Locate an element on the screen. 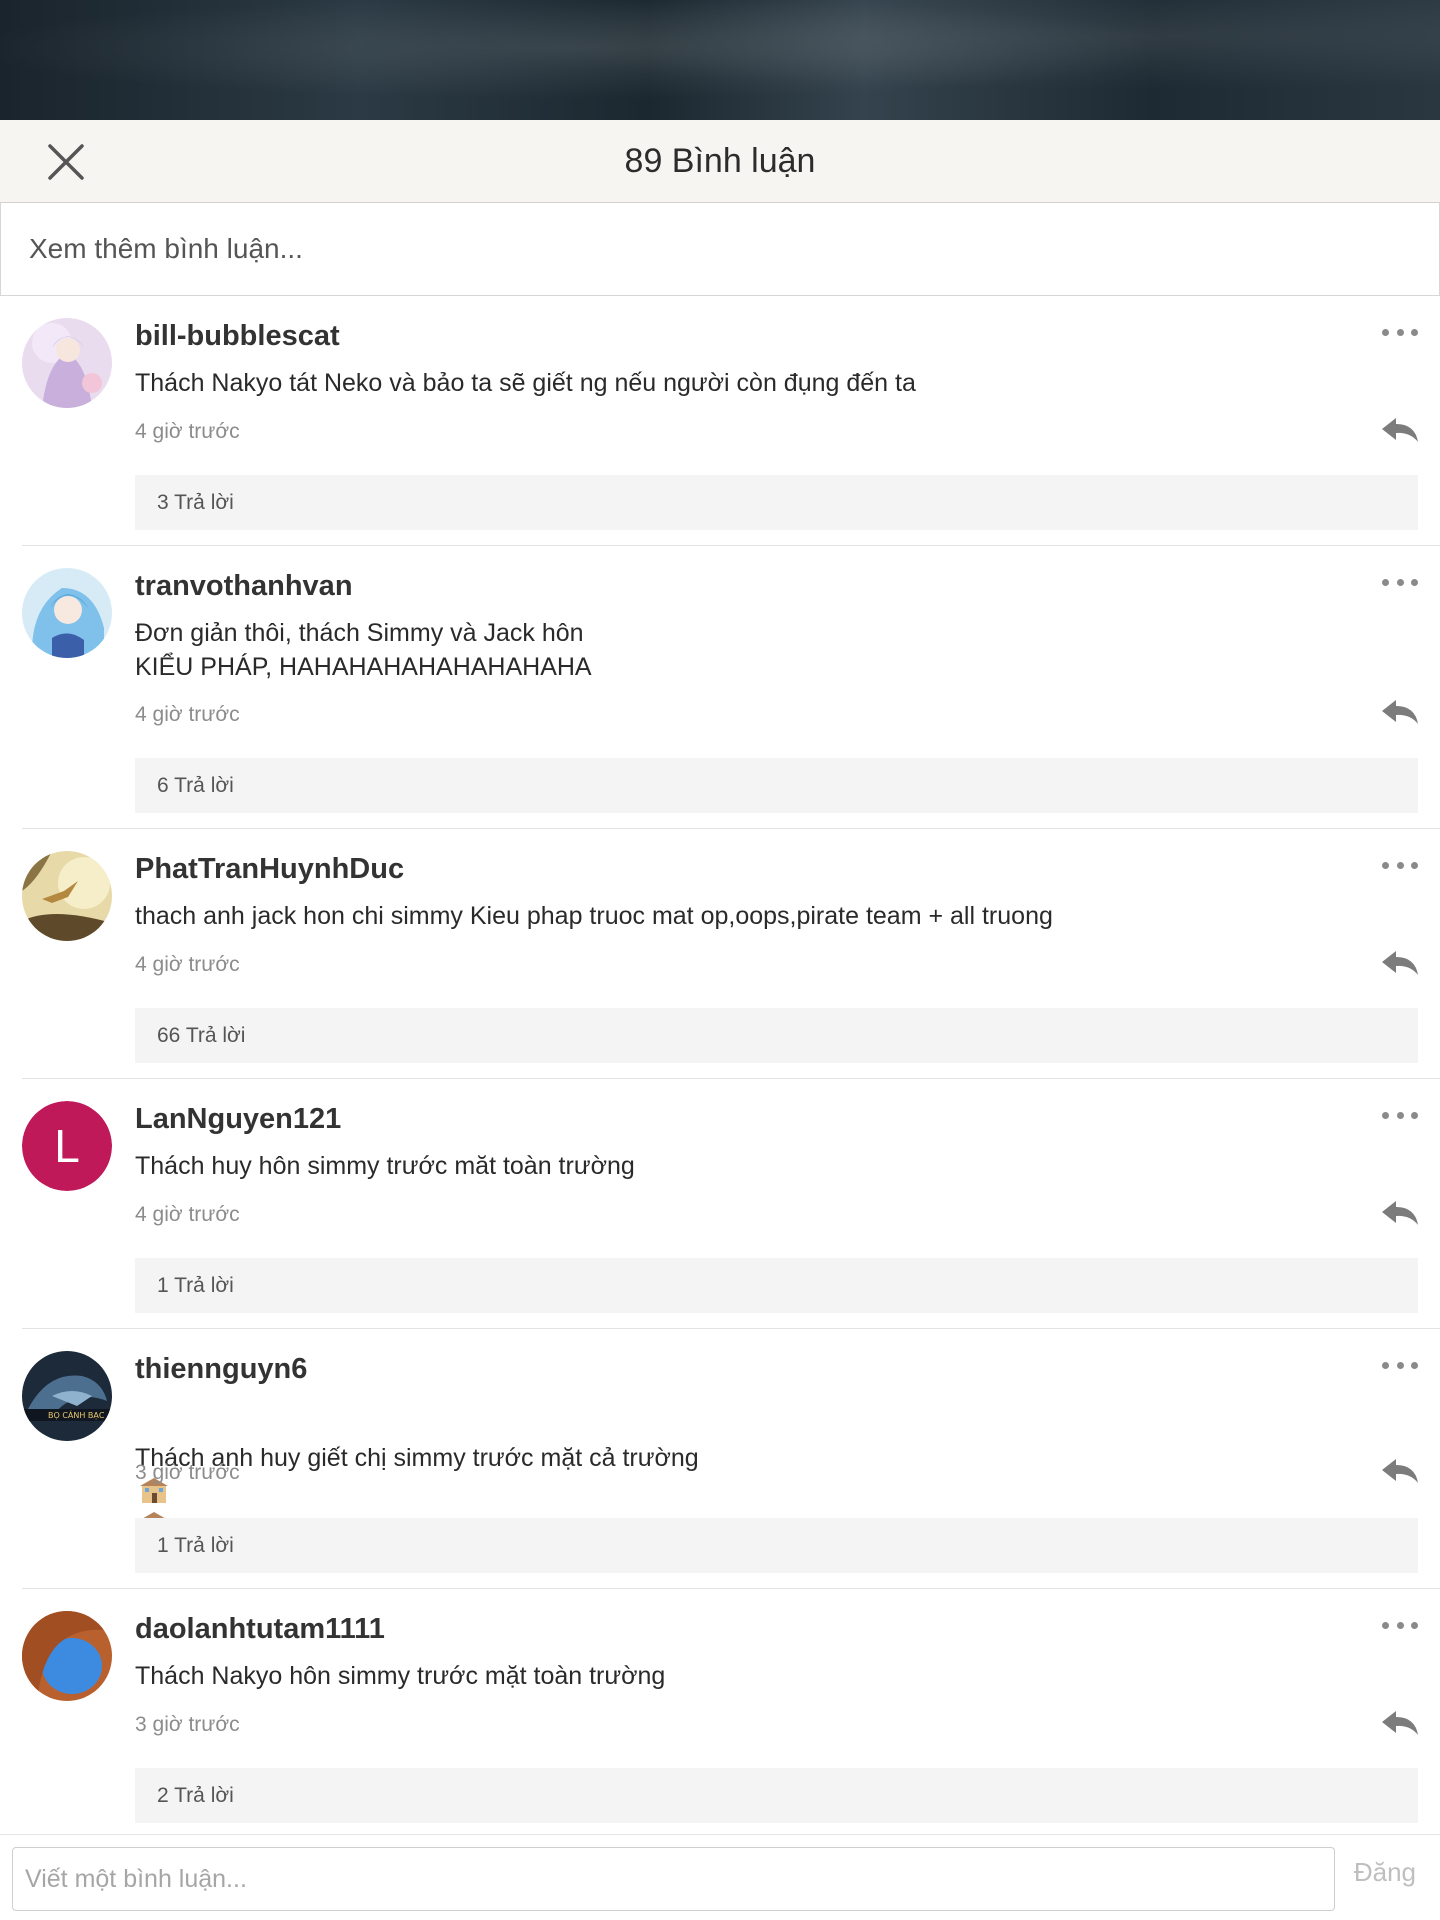 The image size is (1440, 1920). comment-composer: Đăng is located at coordinates (720, 1877).